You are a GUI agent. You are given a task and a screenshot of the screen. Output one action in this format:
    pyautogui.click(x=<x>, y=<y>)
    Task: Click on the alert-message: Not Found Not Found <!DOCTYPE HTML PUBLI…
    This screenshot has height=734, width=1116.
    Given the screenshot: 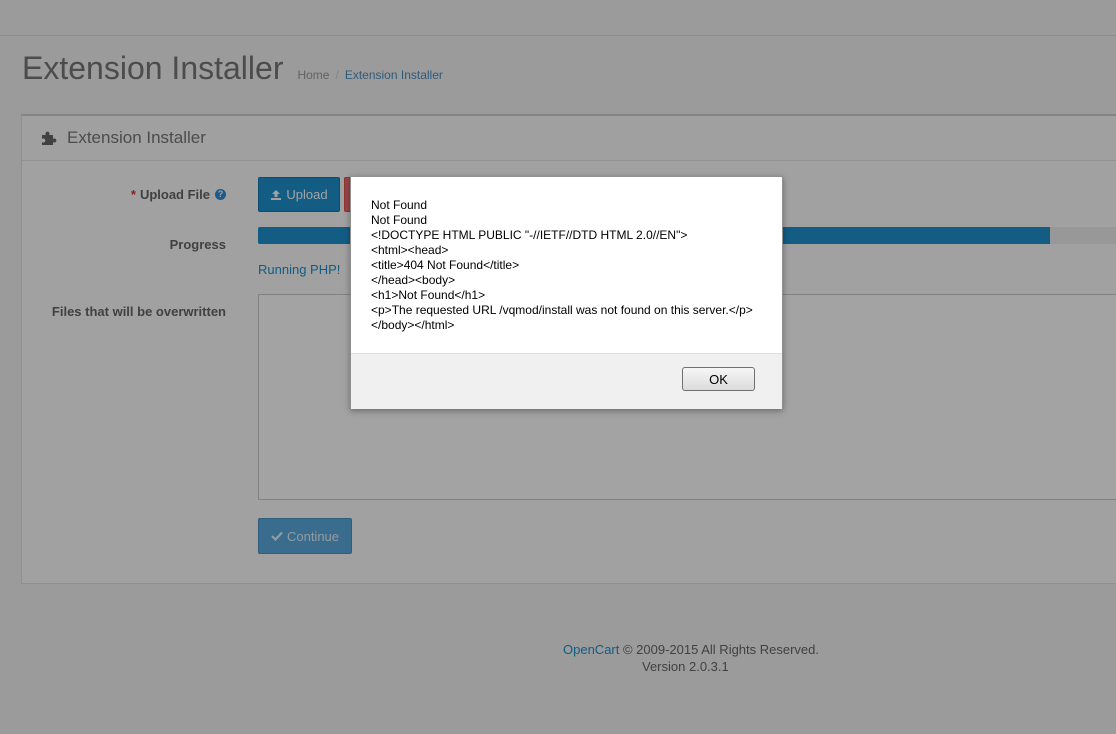 What is the action you would take?
    pyautogui.click(x=562, y=265)
    